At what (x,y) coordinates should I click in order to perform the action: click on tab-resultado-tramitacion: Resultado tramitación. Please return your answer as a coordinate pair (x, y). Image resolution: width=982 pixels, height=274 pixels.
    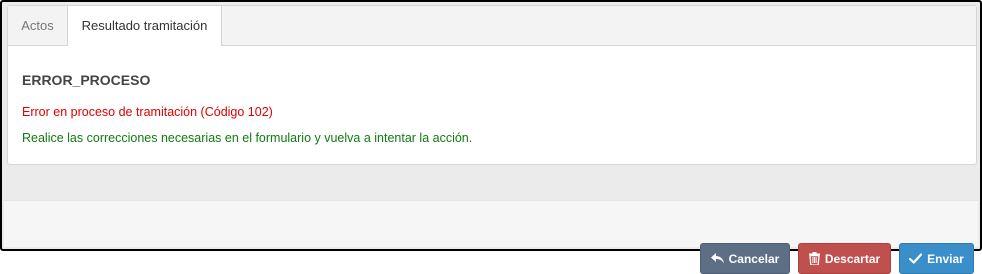
    Looking at the image, I should click on (145, 26).